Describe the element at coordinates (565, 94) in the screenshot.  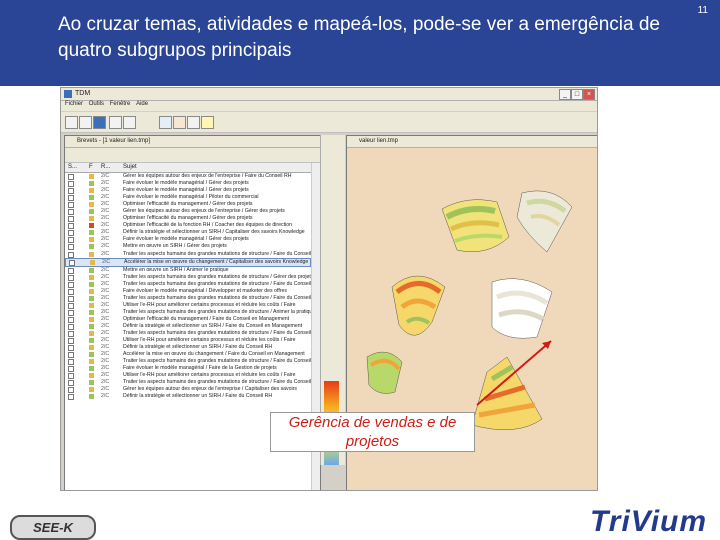
I see `minimize-icon: _` at that location.